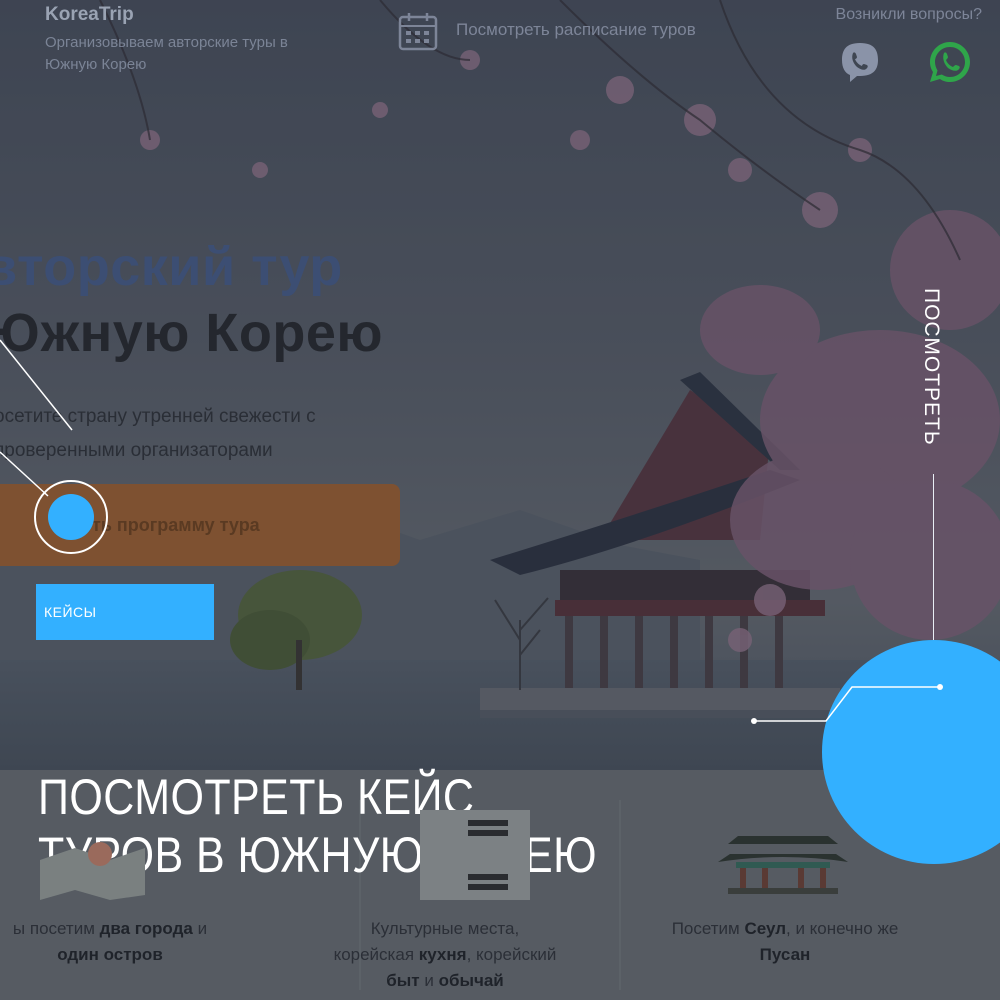 The height and width of the screenshot is (1000, 1000). I want to click on feature-text: ы посетим, so click(56, 928).